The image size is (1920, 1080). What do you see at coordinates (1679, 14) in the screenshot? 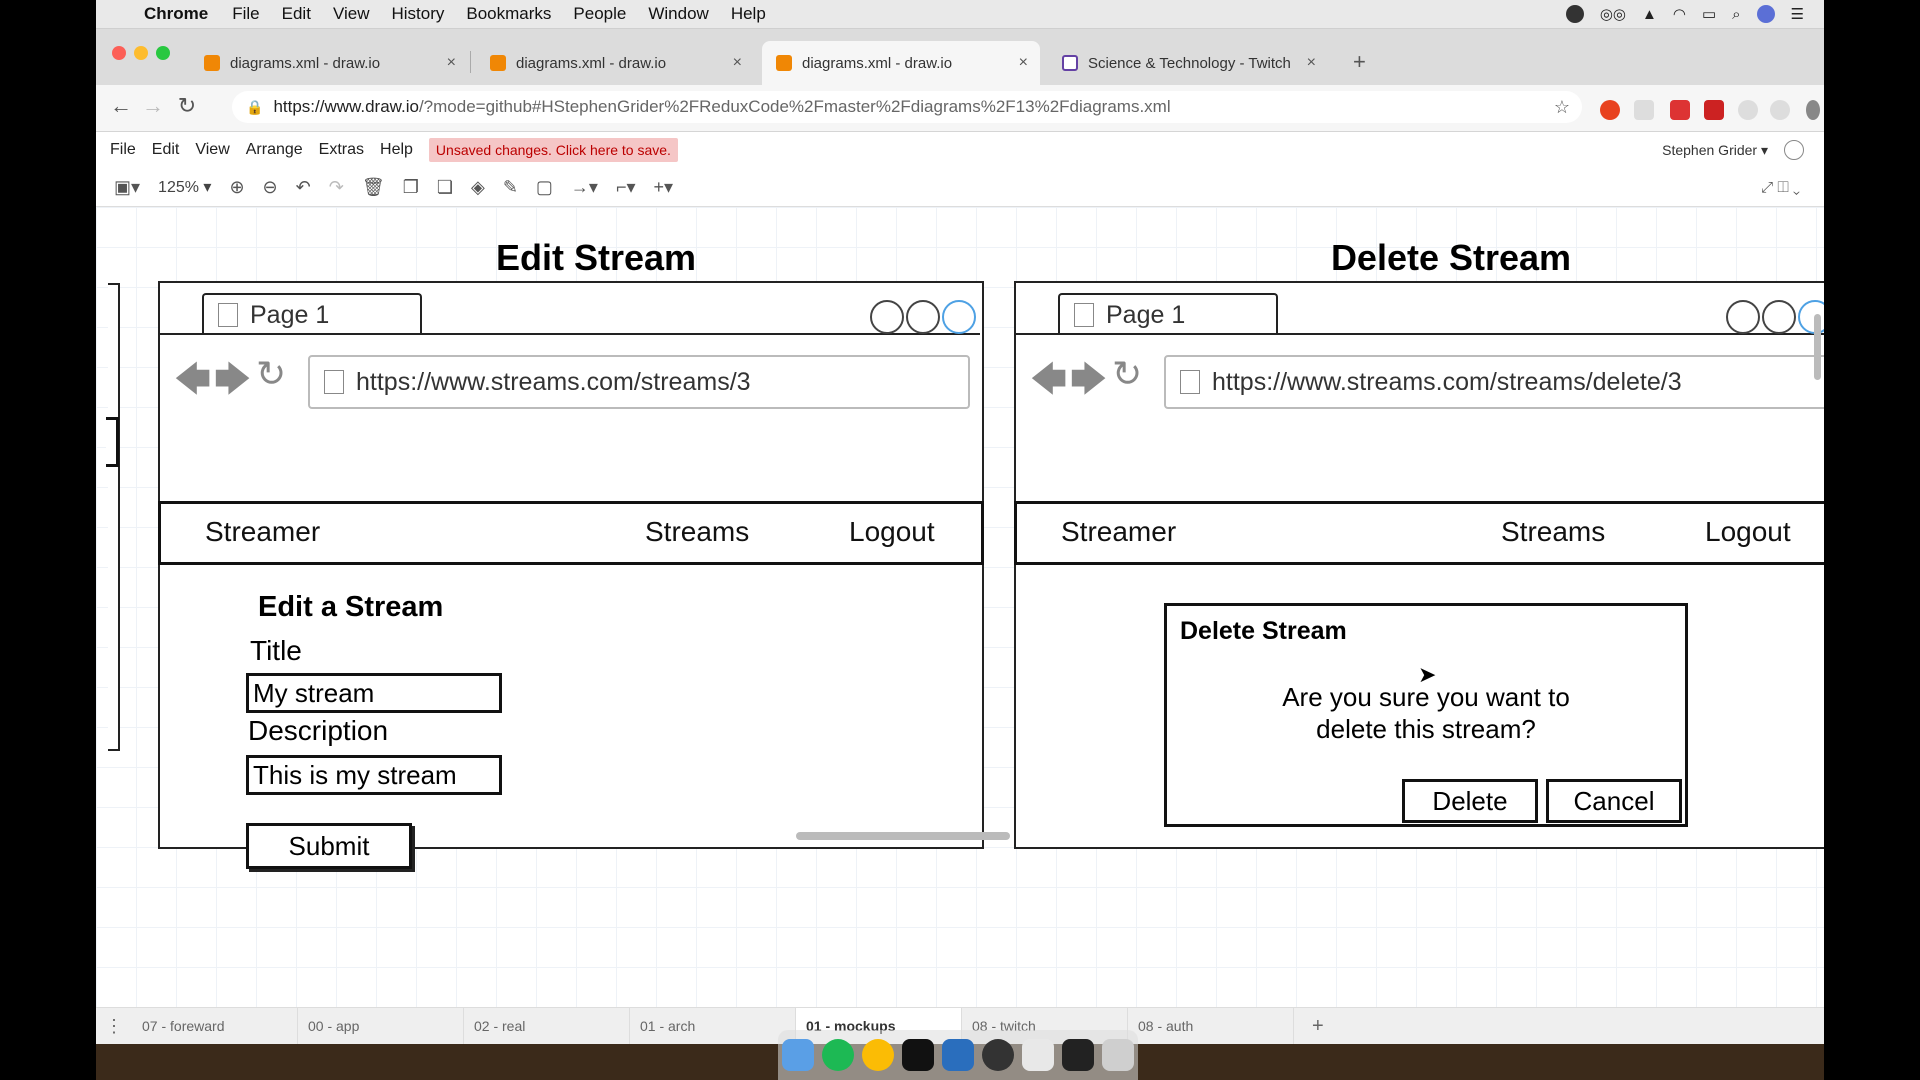
I see `wifi-icon: ◠` at bounding box center [1679, 14].